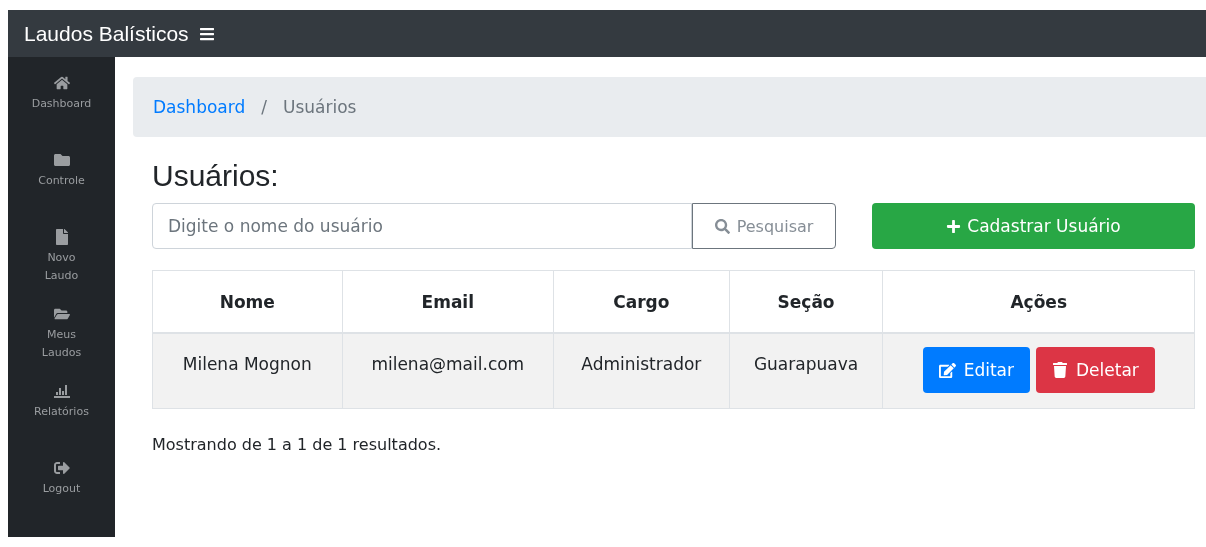 This screenshot has width=1206, height=547. What do you see at coordinates (61, 83) in the screenshot?
I see `home-icon` at bounding box center [61, 83].